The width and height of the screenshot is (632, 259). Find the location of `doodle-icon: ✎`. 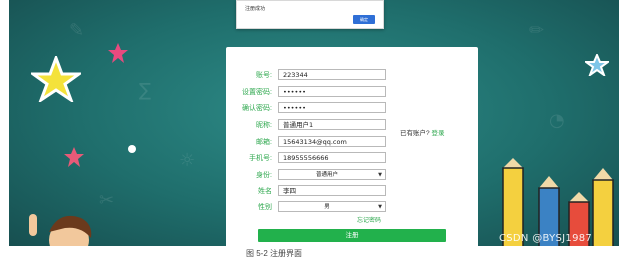

doodle-icon: ✎ is located at coordinates (77, 30).